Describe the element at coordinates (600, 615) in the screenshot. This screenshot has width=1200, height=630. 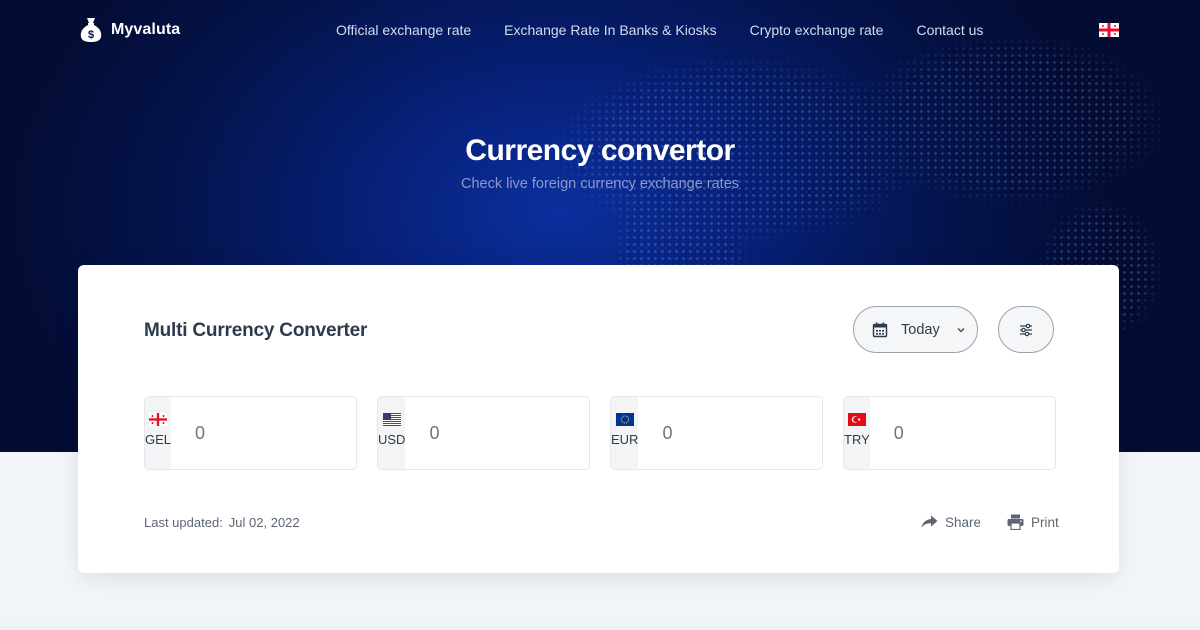
I see `page-background-strip` at that location.